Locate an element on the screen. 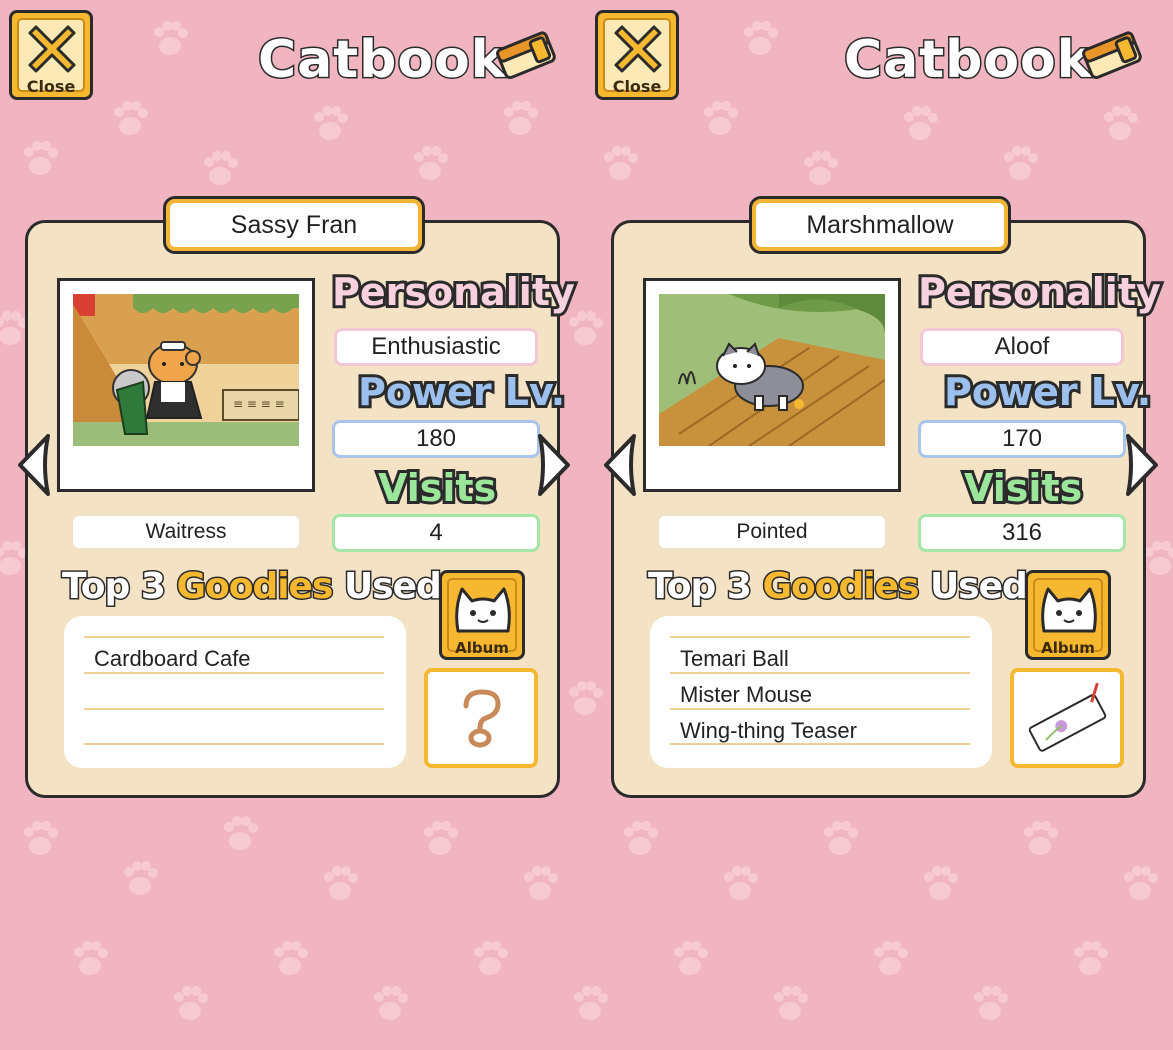  cat-name-plate: Marshmallow is located at coordinates (880, 225).